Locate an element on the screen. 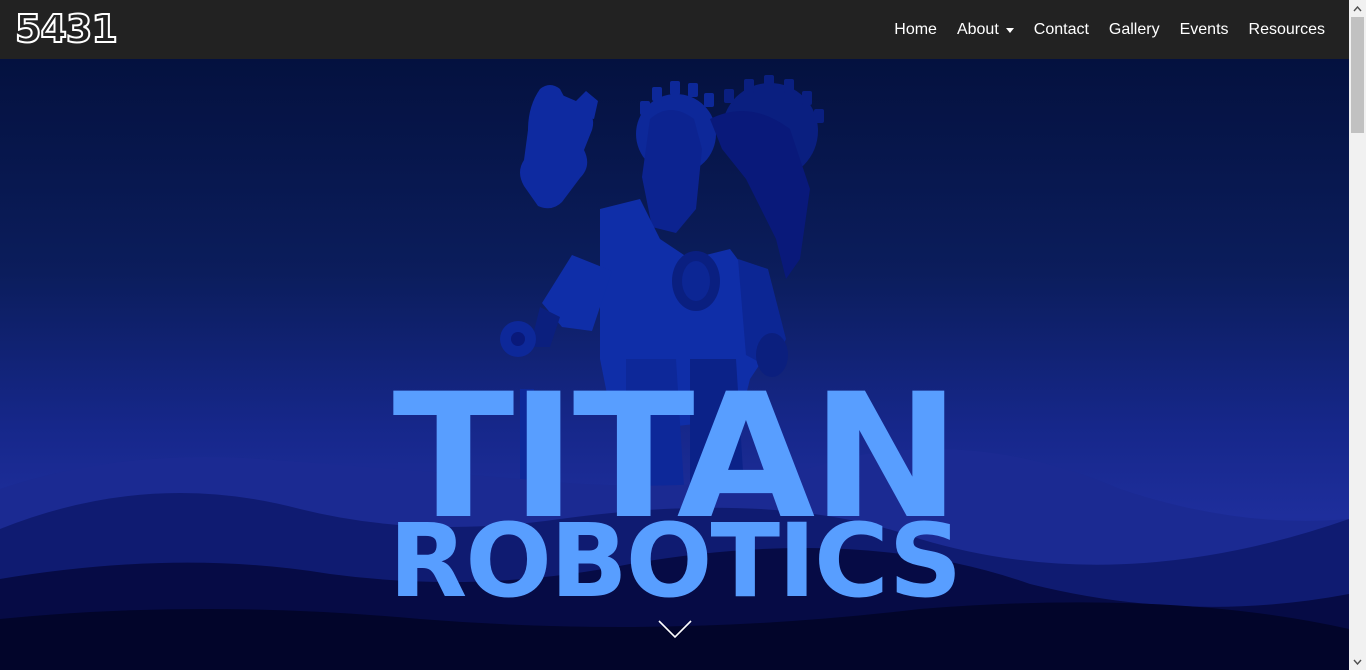 The height and width of the screenshot is (670, 1366). hero-title-line2: ROBOTICS is located at coordinates (675, 561).